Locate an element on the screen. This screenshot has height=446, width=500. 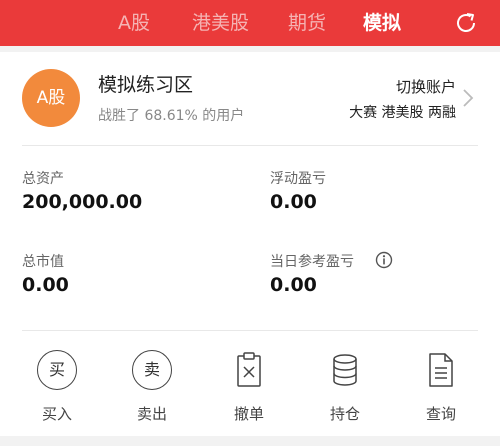
buy-button: 买 买入 is located at coordinates (57, 390).